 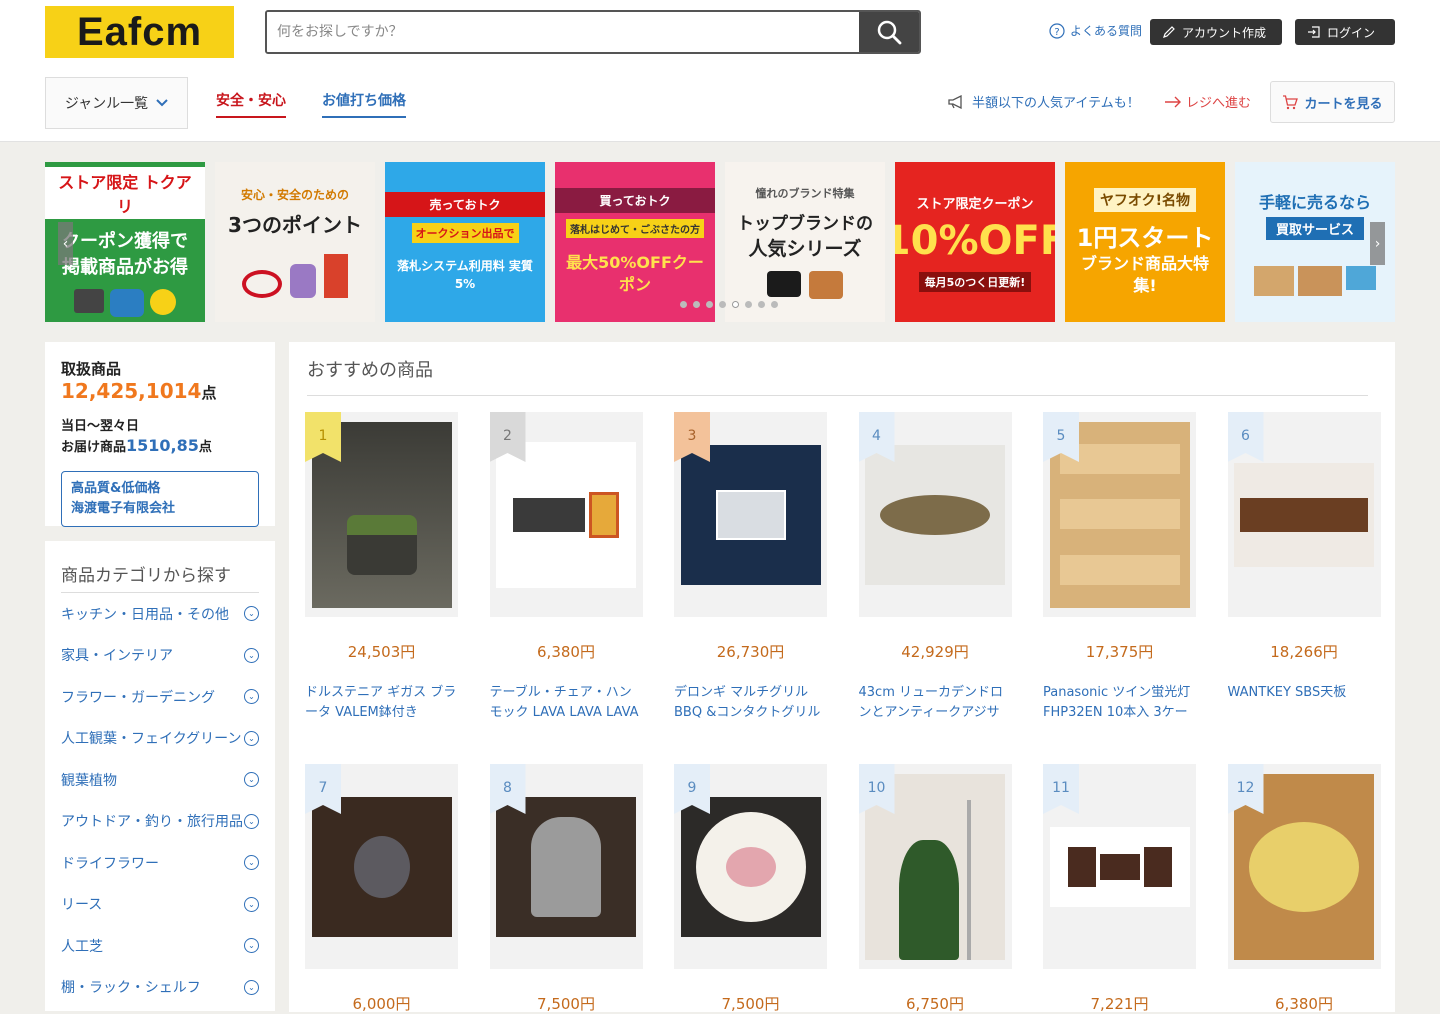 What do you see at coordinates (168, 780) in the screenshot?
I see `category-item: 観葉植物 ⌄` at bounding box center [168, 780].